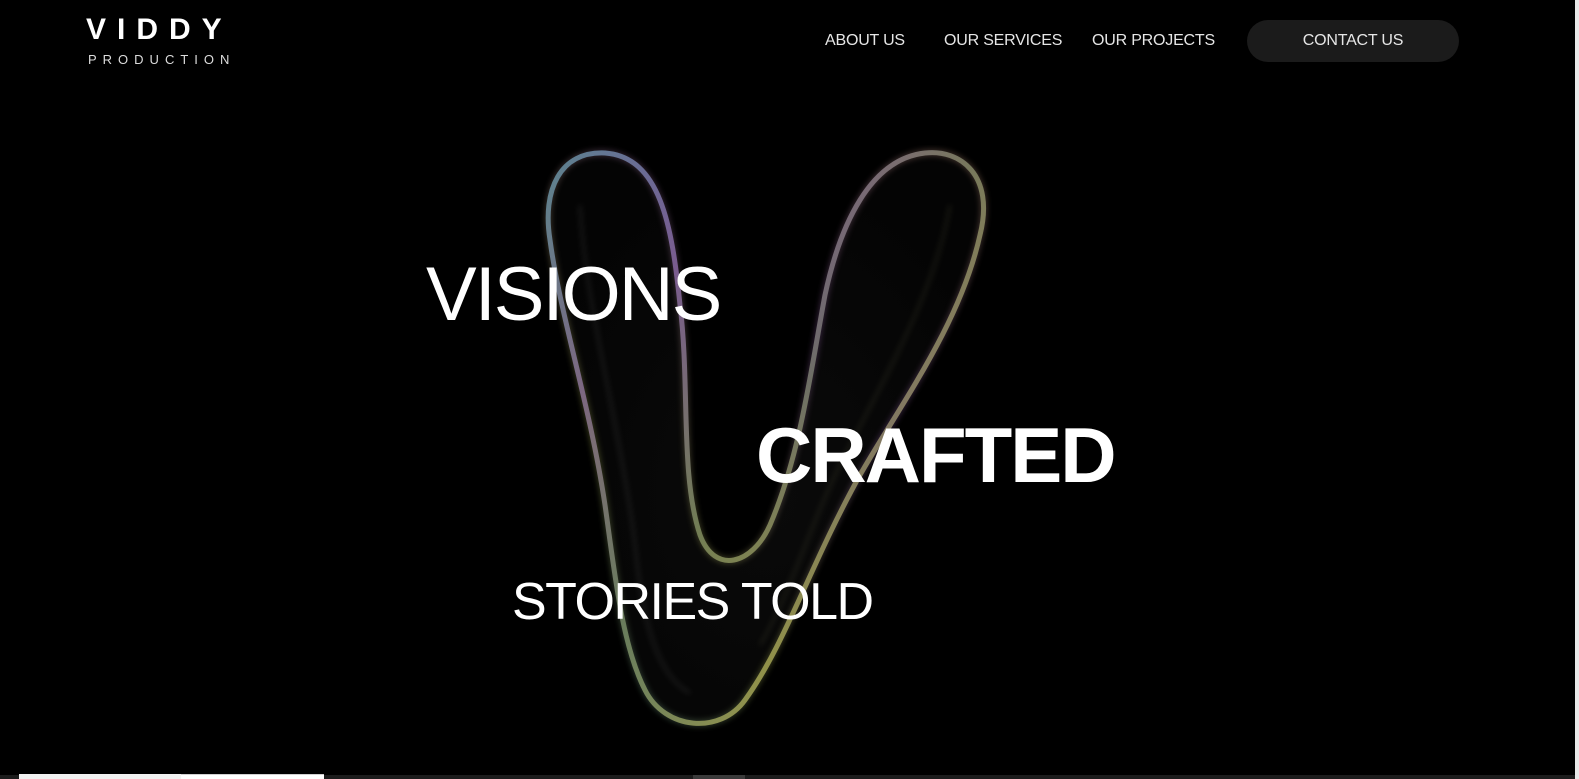 This screenshot has width=1579, height=779. Describe the element at coordinates (1353, 41) in the screenshot. I see `contact-us-button: CONTACT US` at that location.